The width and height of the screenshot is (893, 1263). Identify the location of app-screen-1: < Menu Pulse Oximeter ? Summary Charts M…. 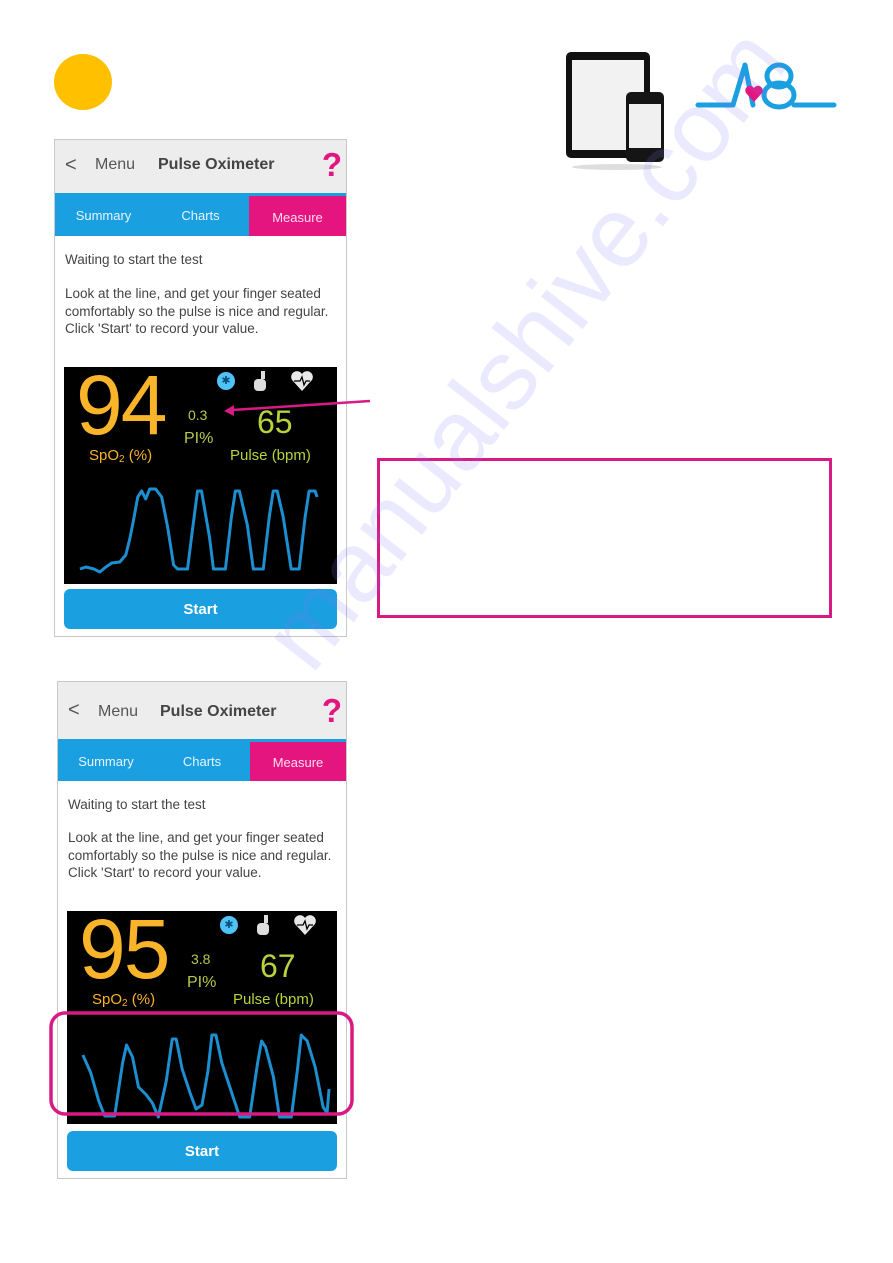
(200, 388).